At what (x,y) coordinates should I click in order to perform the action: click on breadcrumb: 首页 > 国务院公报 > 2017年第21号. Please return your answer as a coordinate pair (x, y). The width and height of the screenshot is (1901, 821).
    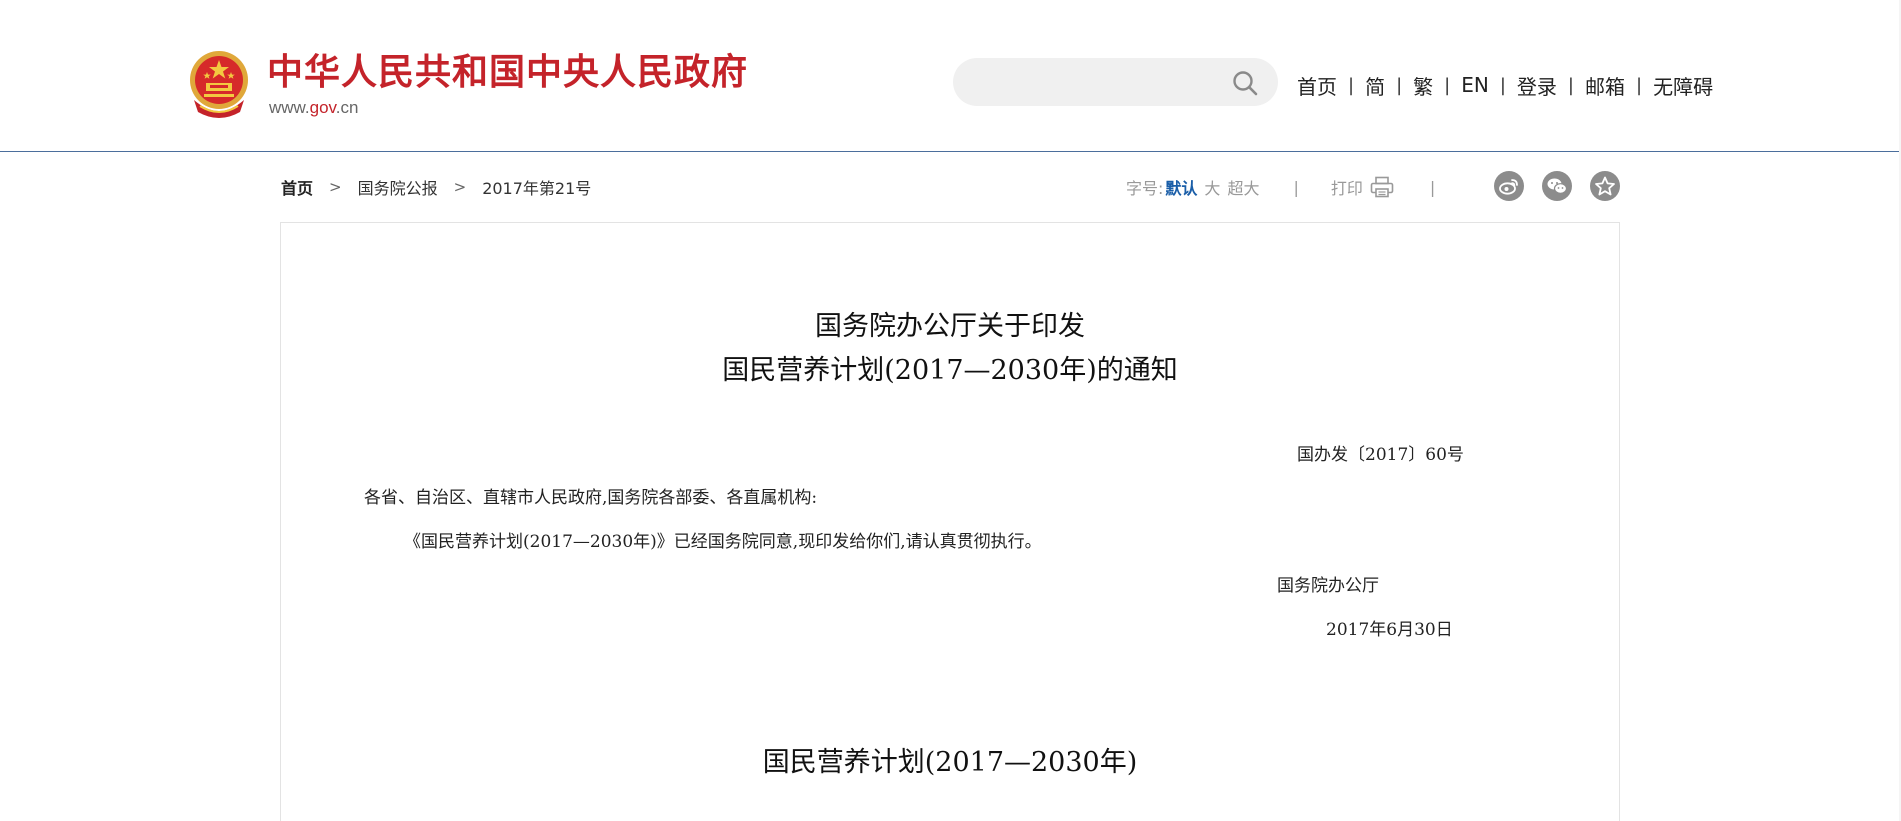
    Looking at the image, I should click on (436, 187).